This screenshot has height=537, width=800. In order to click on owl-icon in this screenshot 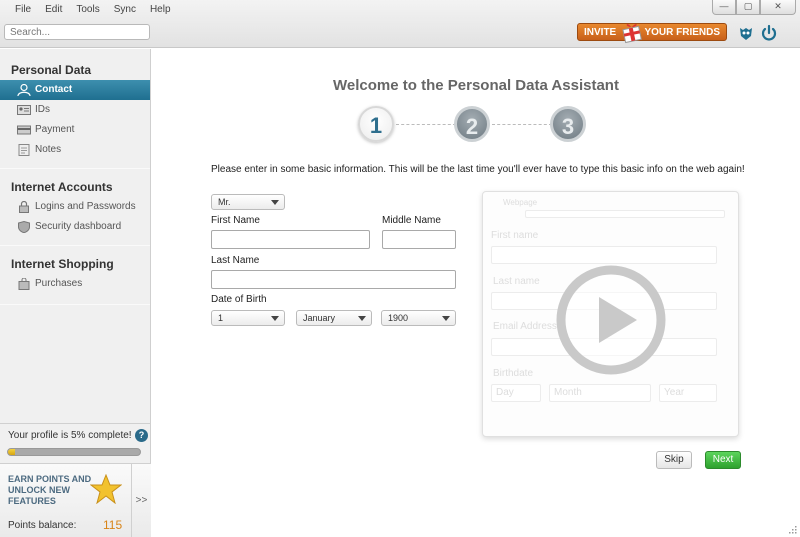, I will do `click(746, 33)`.